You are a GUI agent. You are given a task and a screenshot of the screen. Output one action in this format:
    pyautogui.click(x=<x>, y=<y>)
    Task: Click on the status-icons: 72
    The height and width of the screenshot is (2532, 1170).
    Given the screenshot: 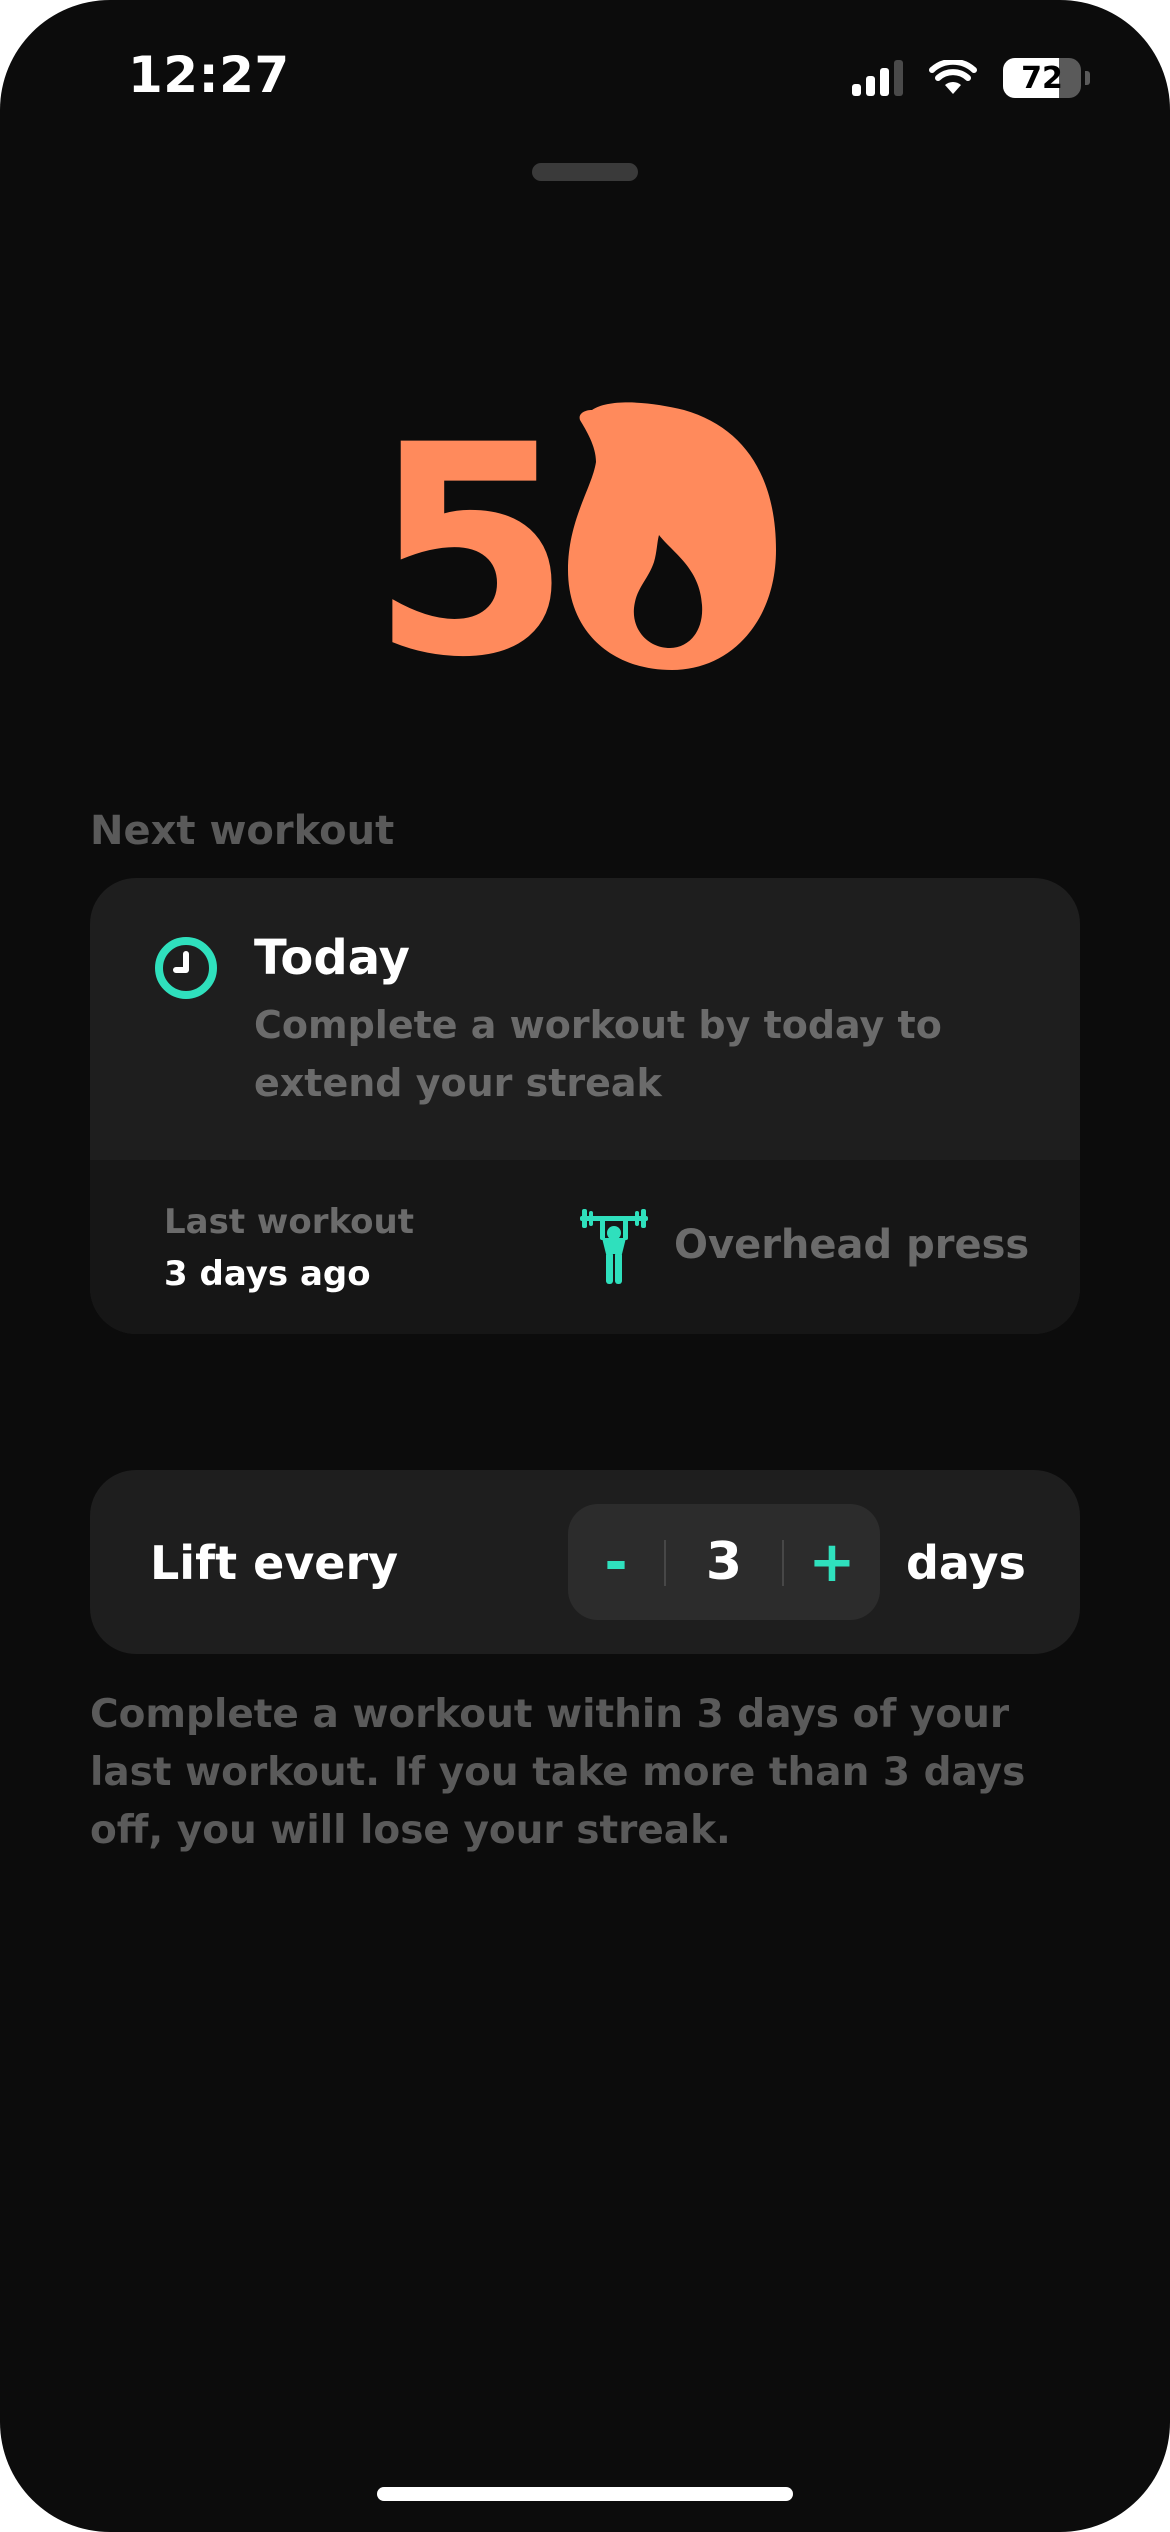 What is the action you would take?
    pyautogui.click(x=971, y=78)
    